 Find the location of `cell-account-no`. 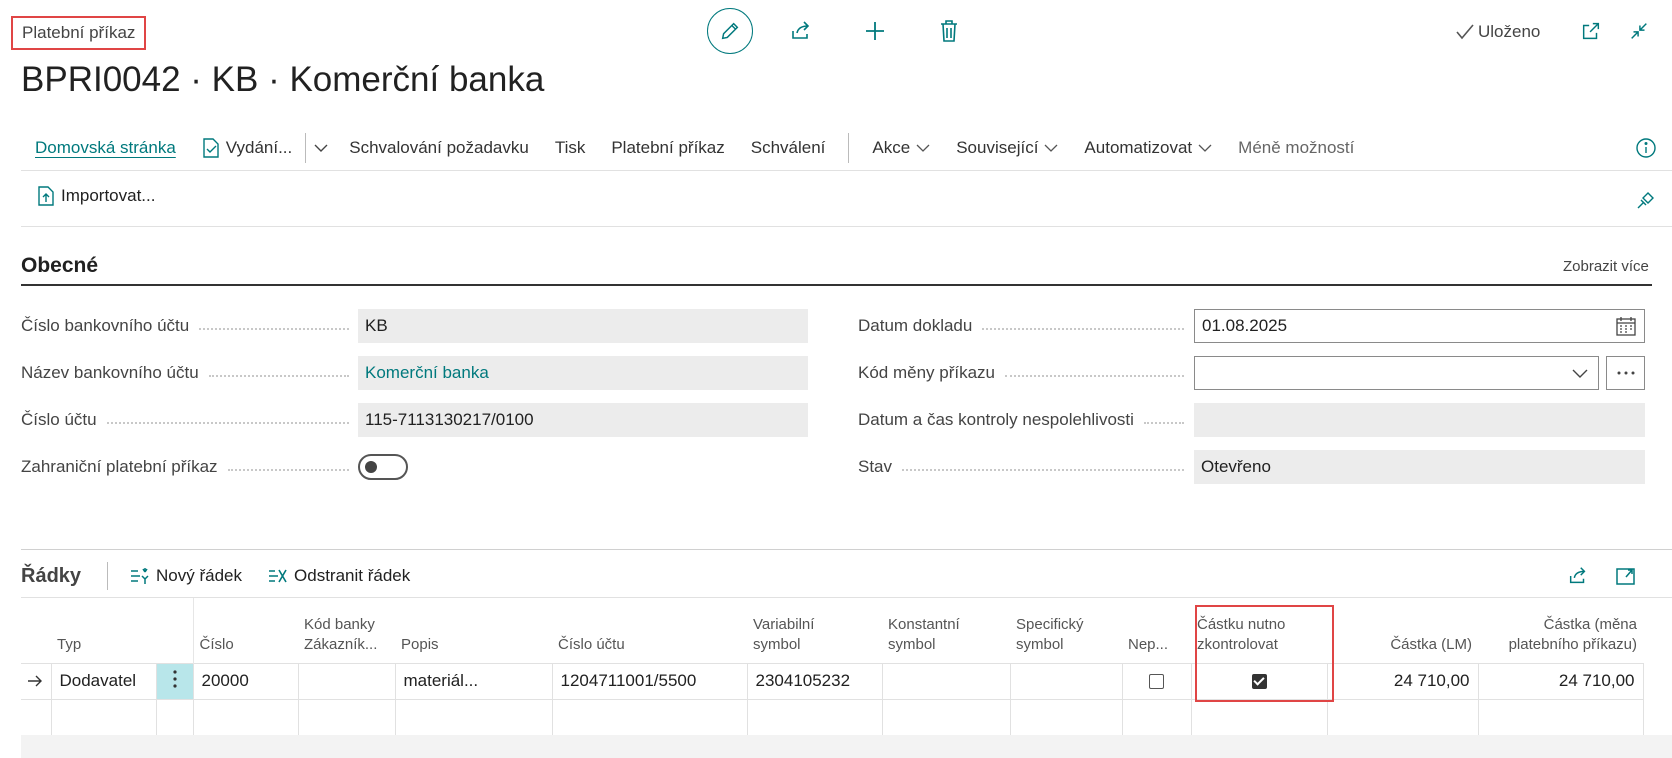

cell-account-no is located at coordinates (649, 717).